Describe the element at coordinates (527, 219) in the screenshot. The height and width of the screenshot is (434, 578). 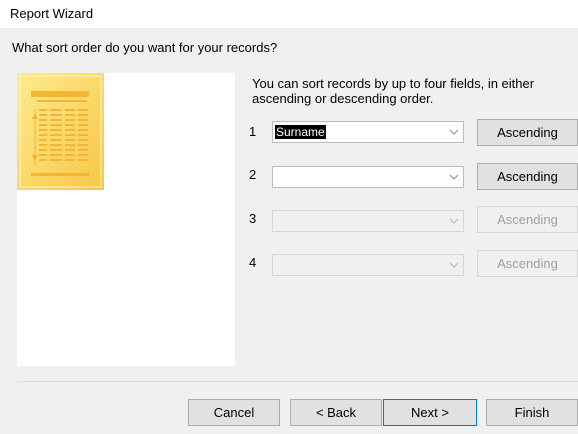
I see `sort-order-3-button: Ascending` at that location.